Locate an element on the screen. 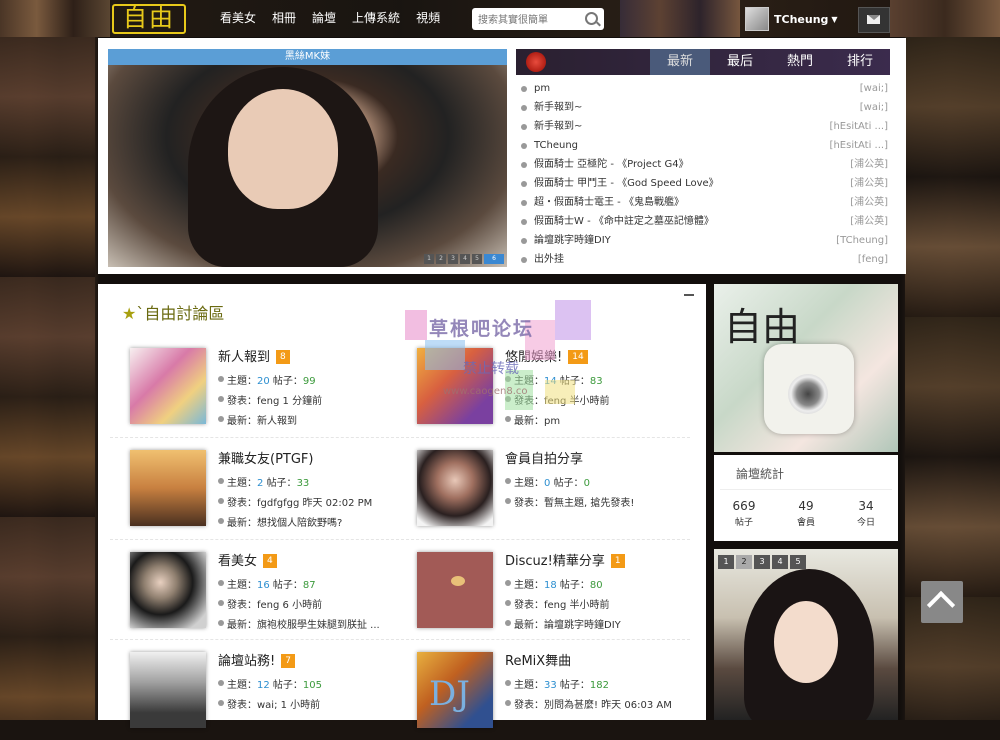 This screenshot has width=1000, height=740. list-item: 論壇跳字時鐘DIY [TCheung] is located at coordinates (703, 240).